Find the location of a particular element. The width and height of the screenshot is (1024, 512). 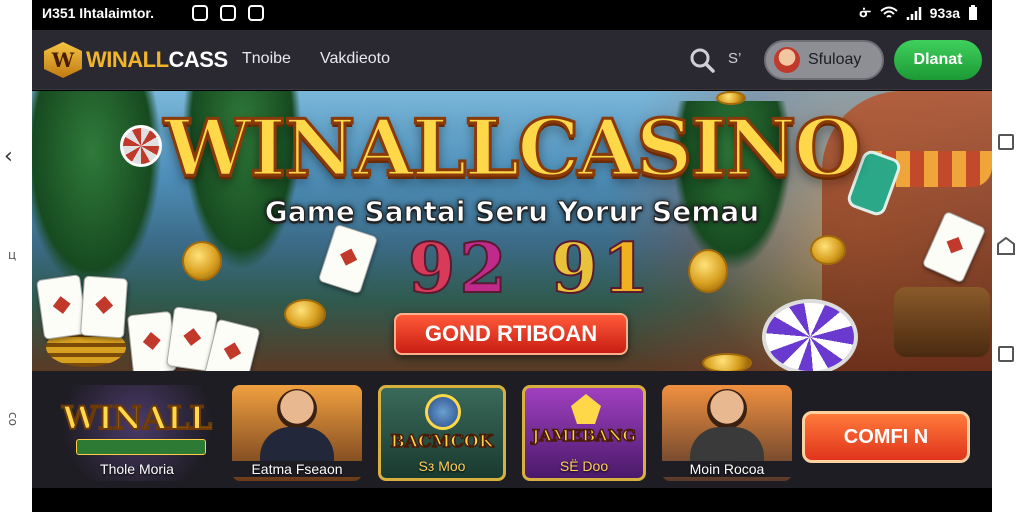

confirm-button: COMFI N is located at coordinates (886, 437).